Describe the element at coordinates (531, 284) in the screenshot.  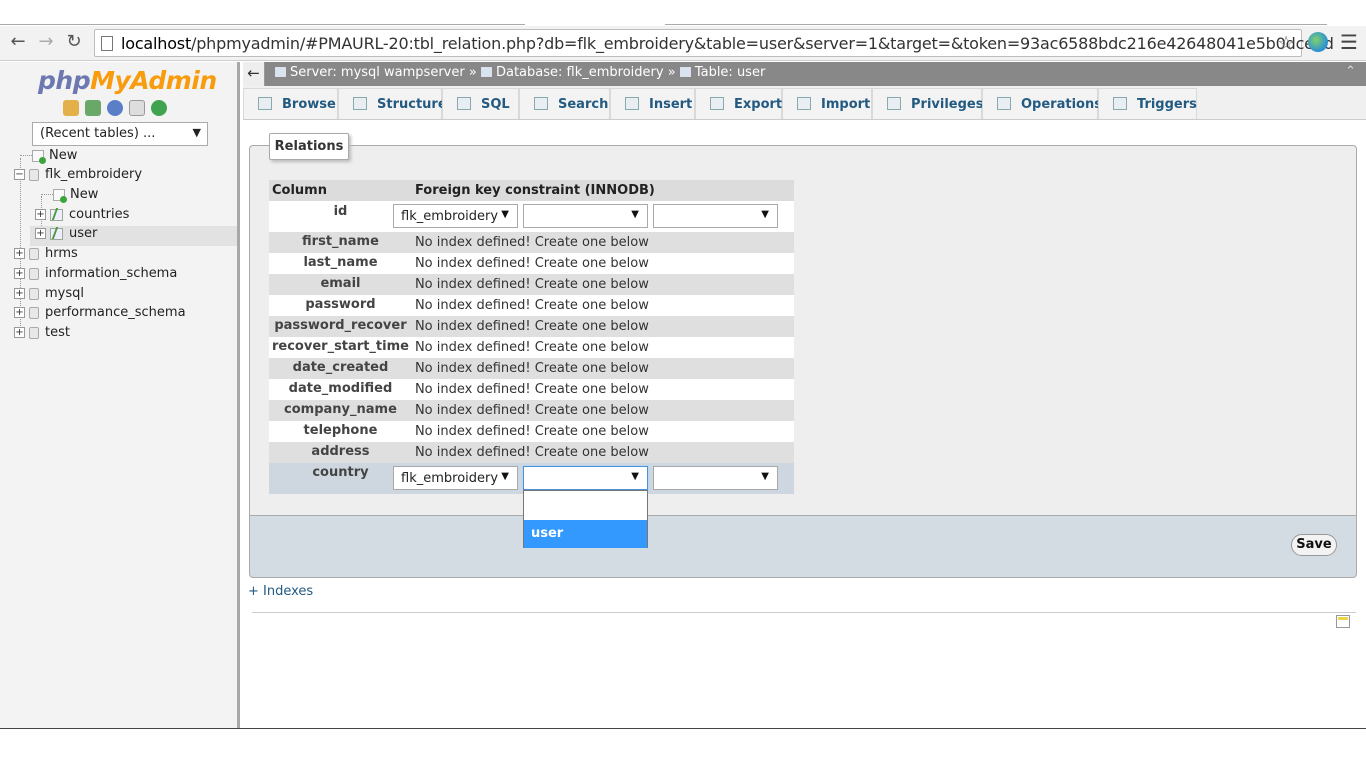
I see `table-row: email No index defined! Create one below` at that location.